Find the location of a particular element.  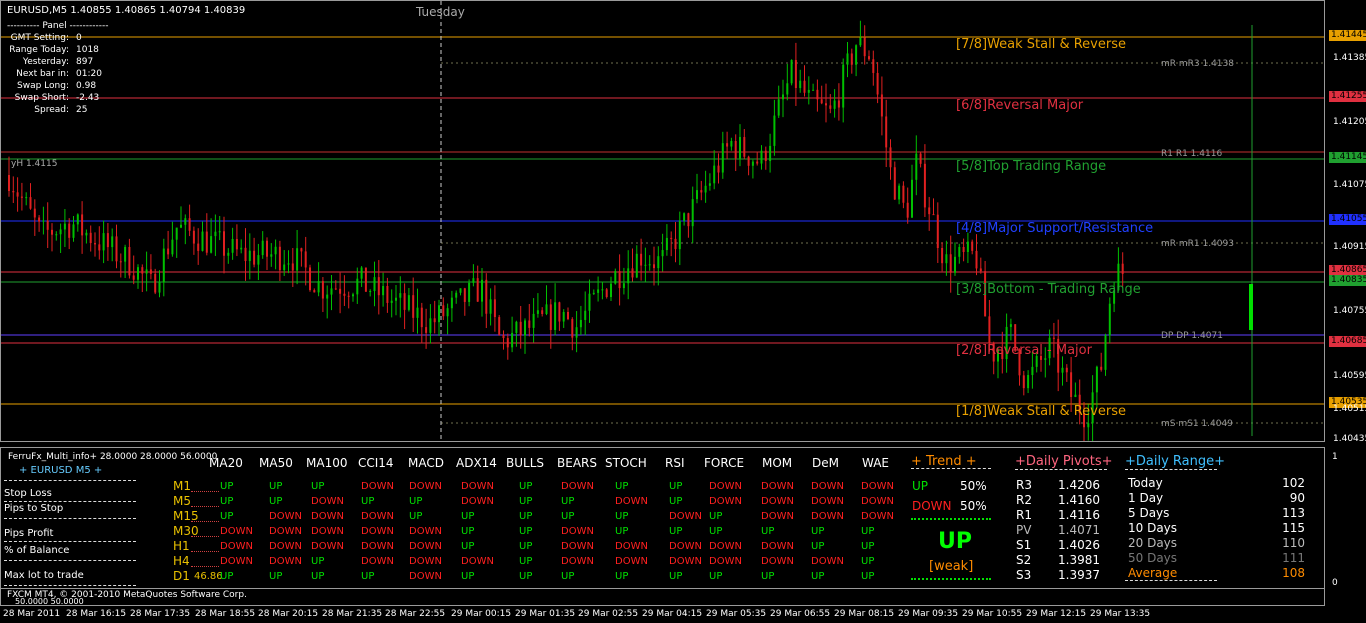

d1-value: 46.86 is located at coordinates (208, 576).